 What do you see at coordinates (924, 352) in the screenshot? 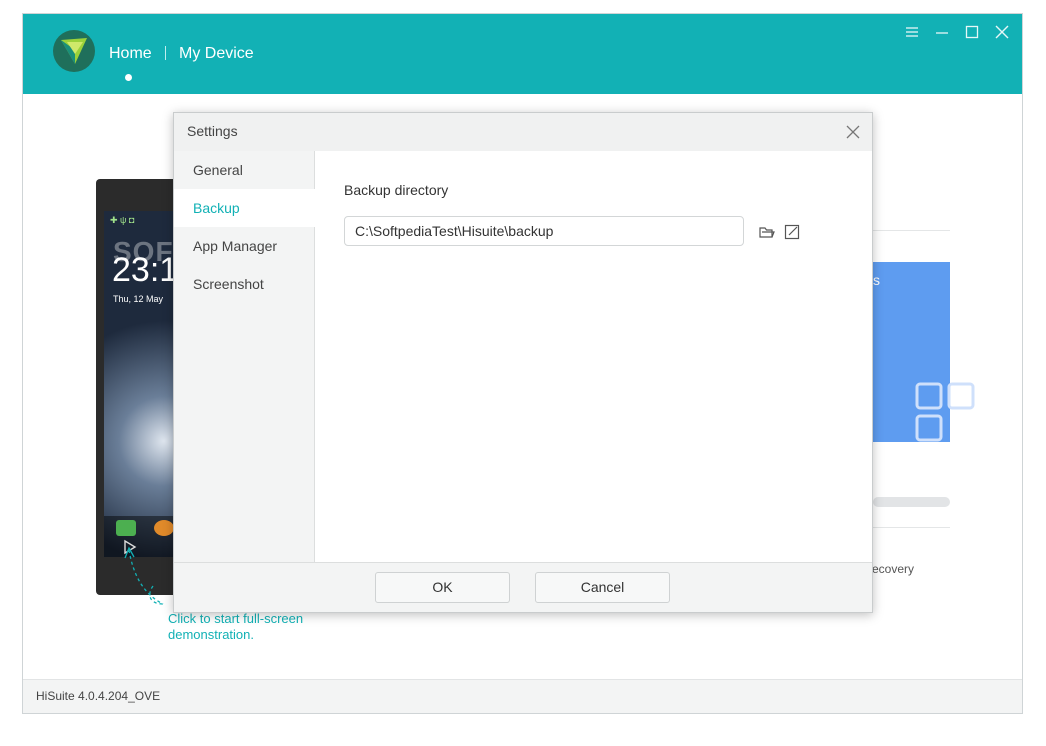
I see `feature-tile: s` at bounding box center [924, 352].